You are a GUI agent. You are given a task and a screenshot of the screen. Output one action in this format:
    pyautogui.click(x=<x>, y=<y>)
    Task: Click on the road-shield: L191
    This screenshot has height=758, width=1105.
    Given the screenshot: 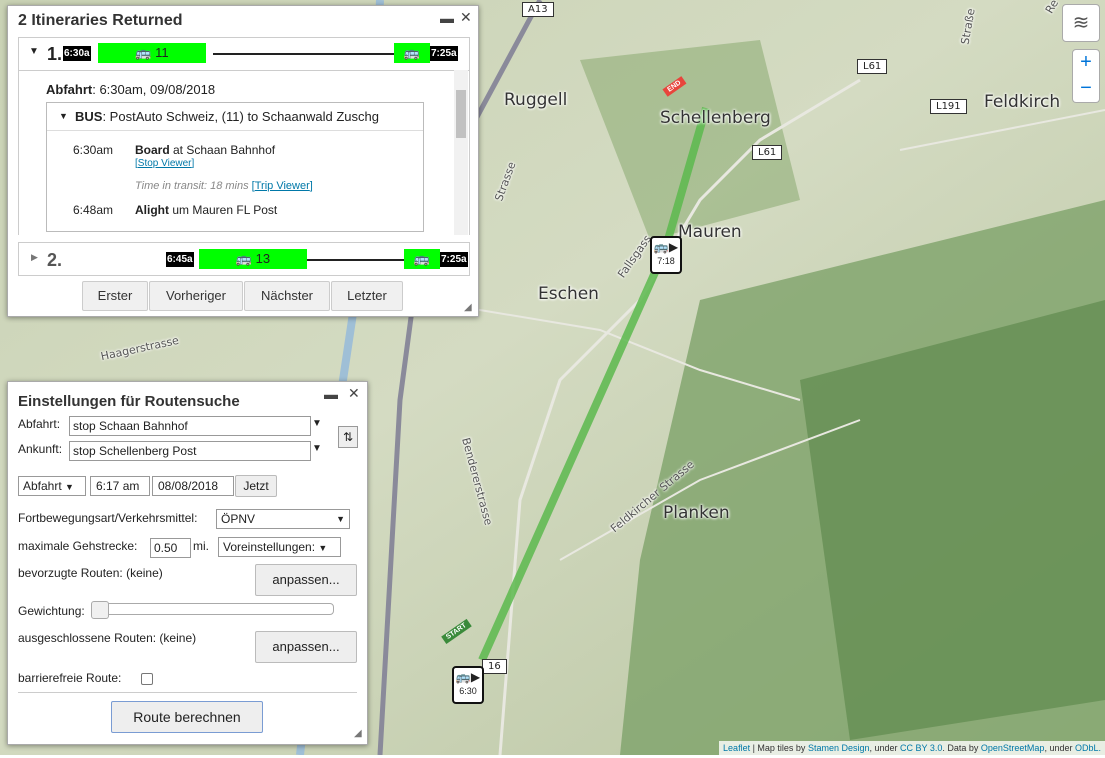 What is the action you would take?
    pyautogui.click(x=948, y=106)
    